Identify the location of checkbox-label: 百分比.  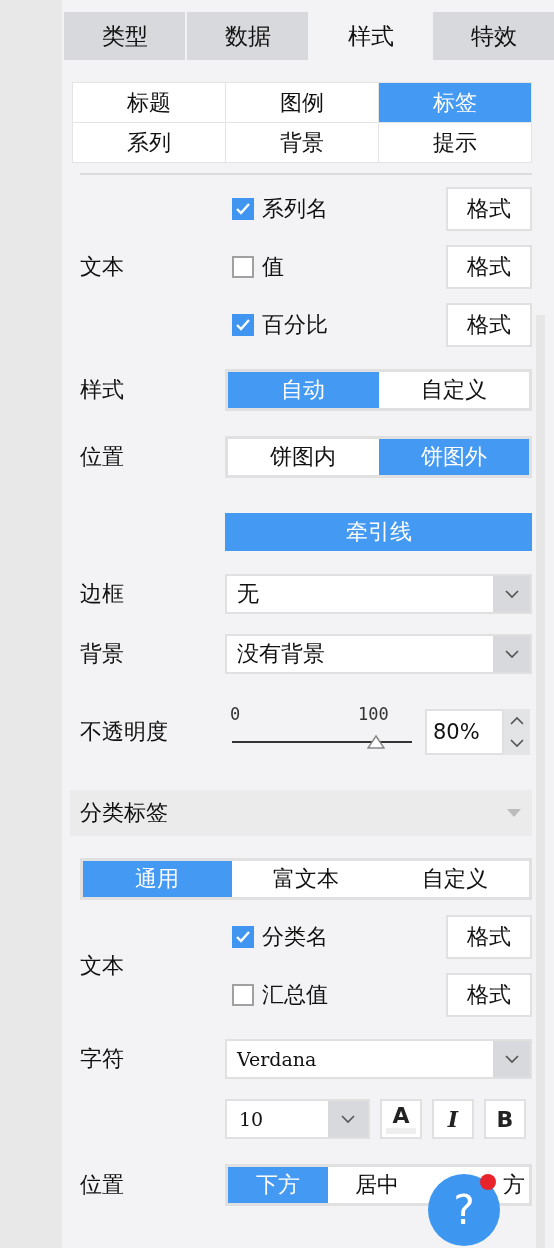
(295, 325).